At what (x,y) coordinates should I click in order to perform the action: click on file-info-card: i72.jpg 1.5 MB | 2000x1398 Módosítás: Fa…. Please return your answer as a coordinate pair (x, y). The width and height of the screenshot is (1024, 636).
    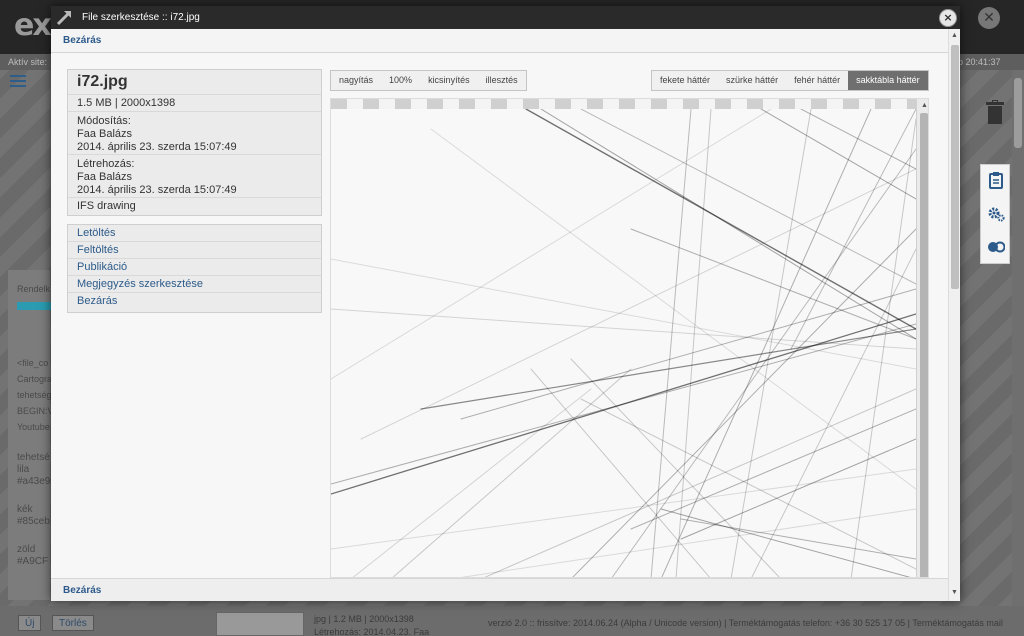
    Looking at the image, I should click on (194, 142).